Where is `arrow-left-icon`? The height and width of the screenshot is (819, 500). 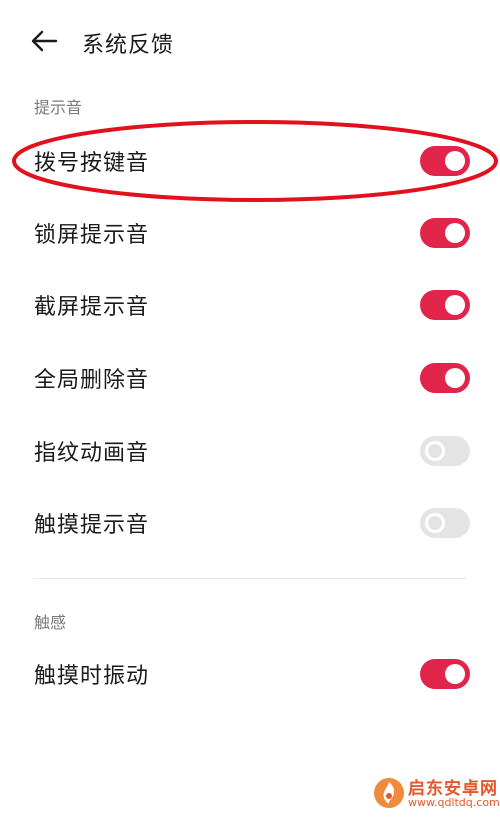
arrow-left-icon is located at coordinates (44, 41).